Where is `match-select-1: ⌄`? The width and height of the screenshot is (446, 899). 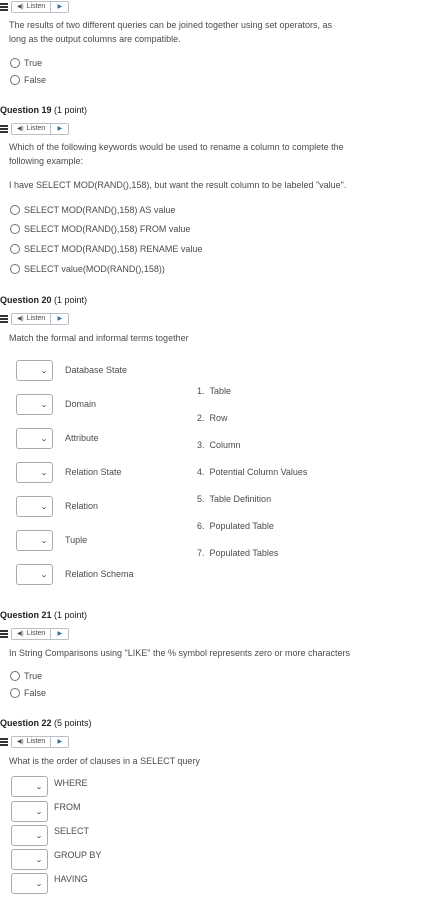 match-select-1: ⌄ is located at coordinates (34, 370).